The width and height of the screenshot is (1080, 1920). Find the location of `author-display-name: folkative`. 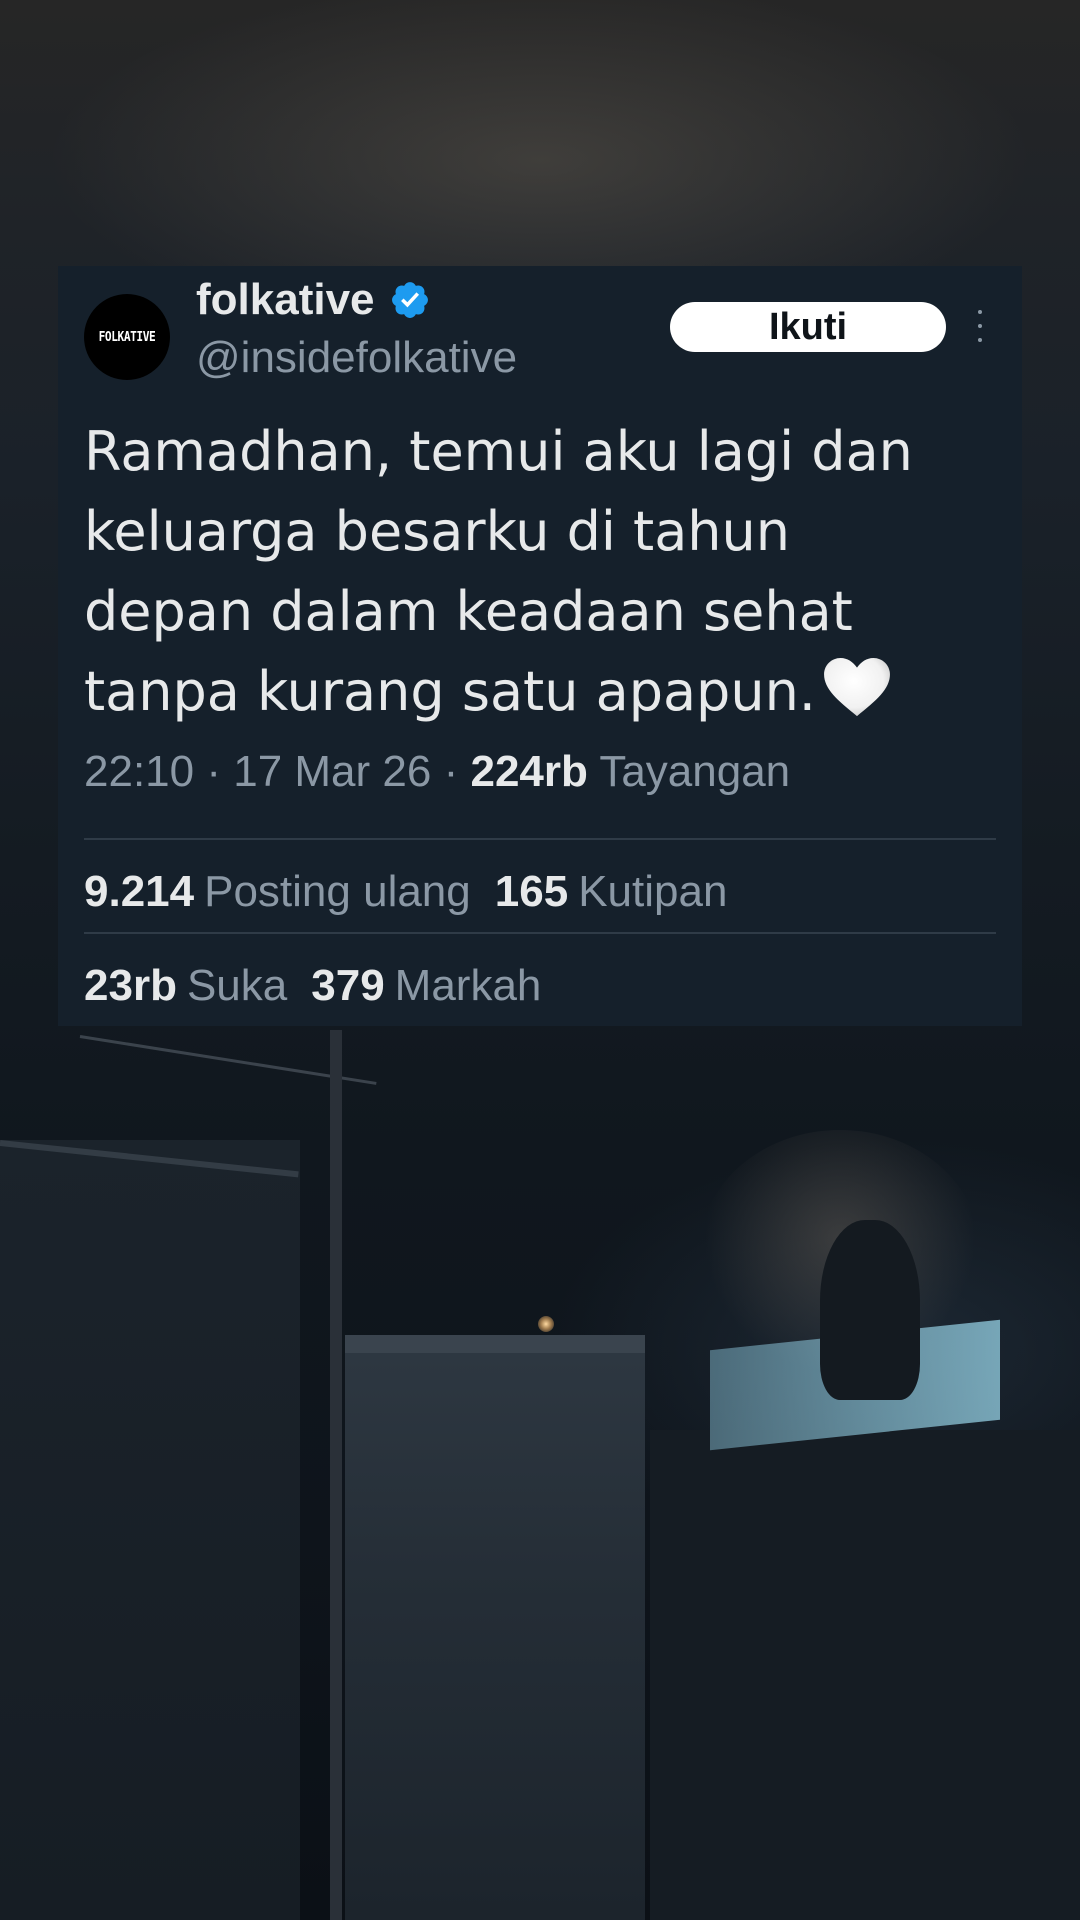

author-display-name: folkative is located at coordinates (285, 300).